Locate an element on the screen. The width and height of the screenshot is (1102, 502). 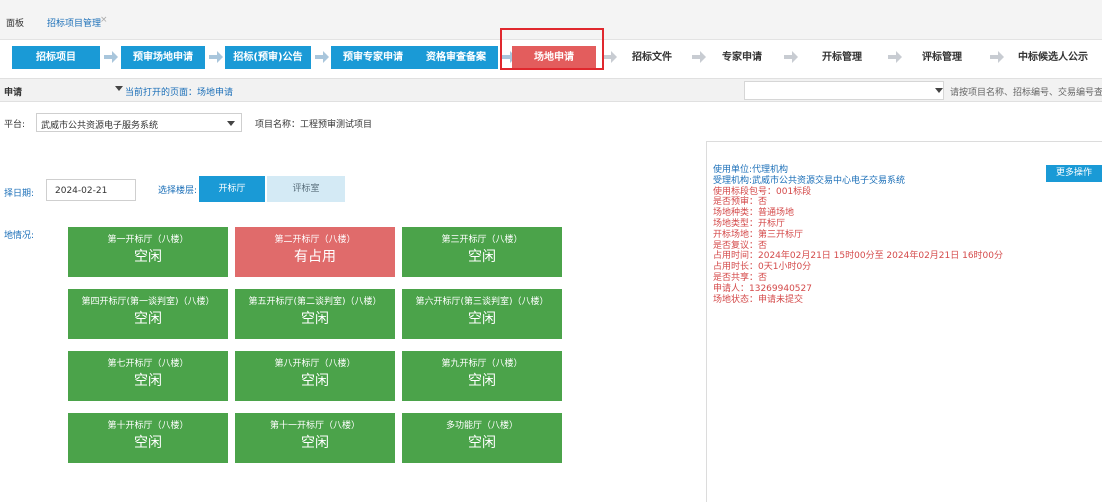
tab-bid-project-management: 招标项目管理 is located at coordinates (74, 22).